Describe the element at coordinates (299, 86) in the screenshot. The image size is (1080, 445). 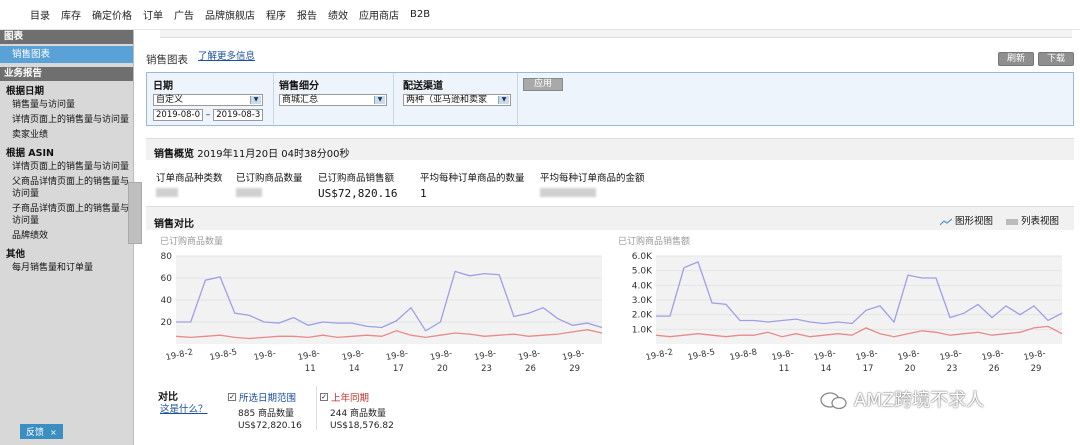
I see `segment-filter-label: 销售细分` at that location.